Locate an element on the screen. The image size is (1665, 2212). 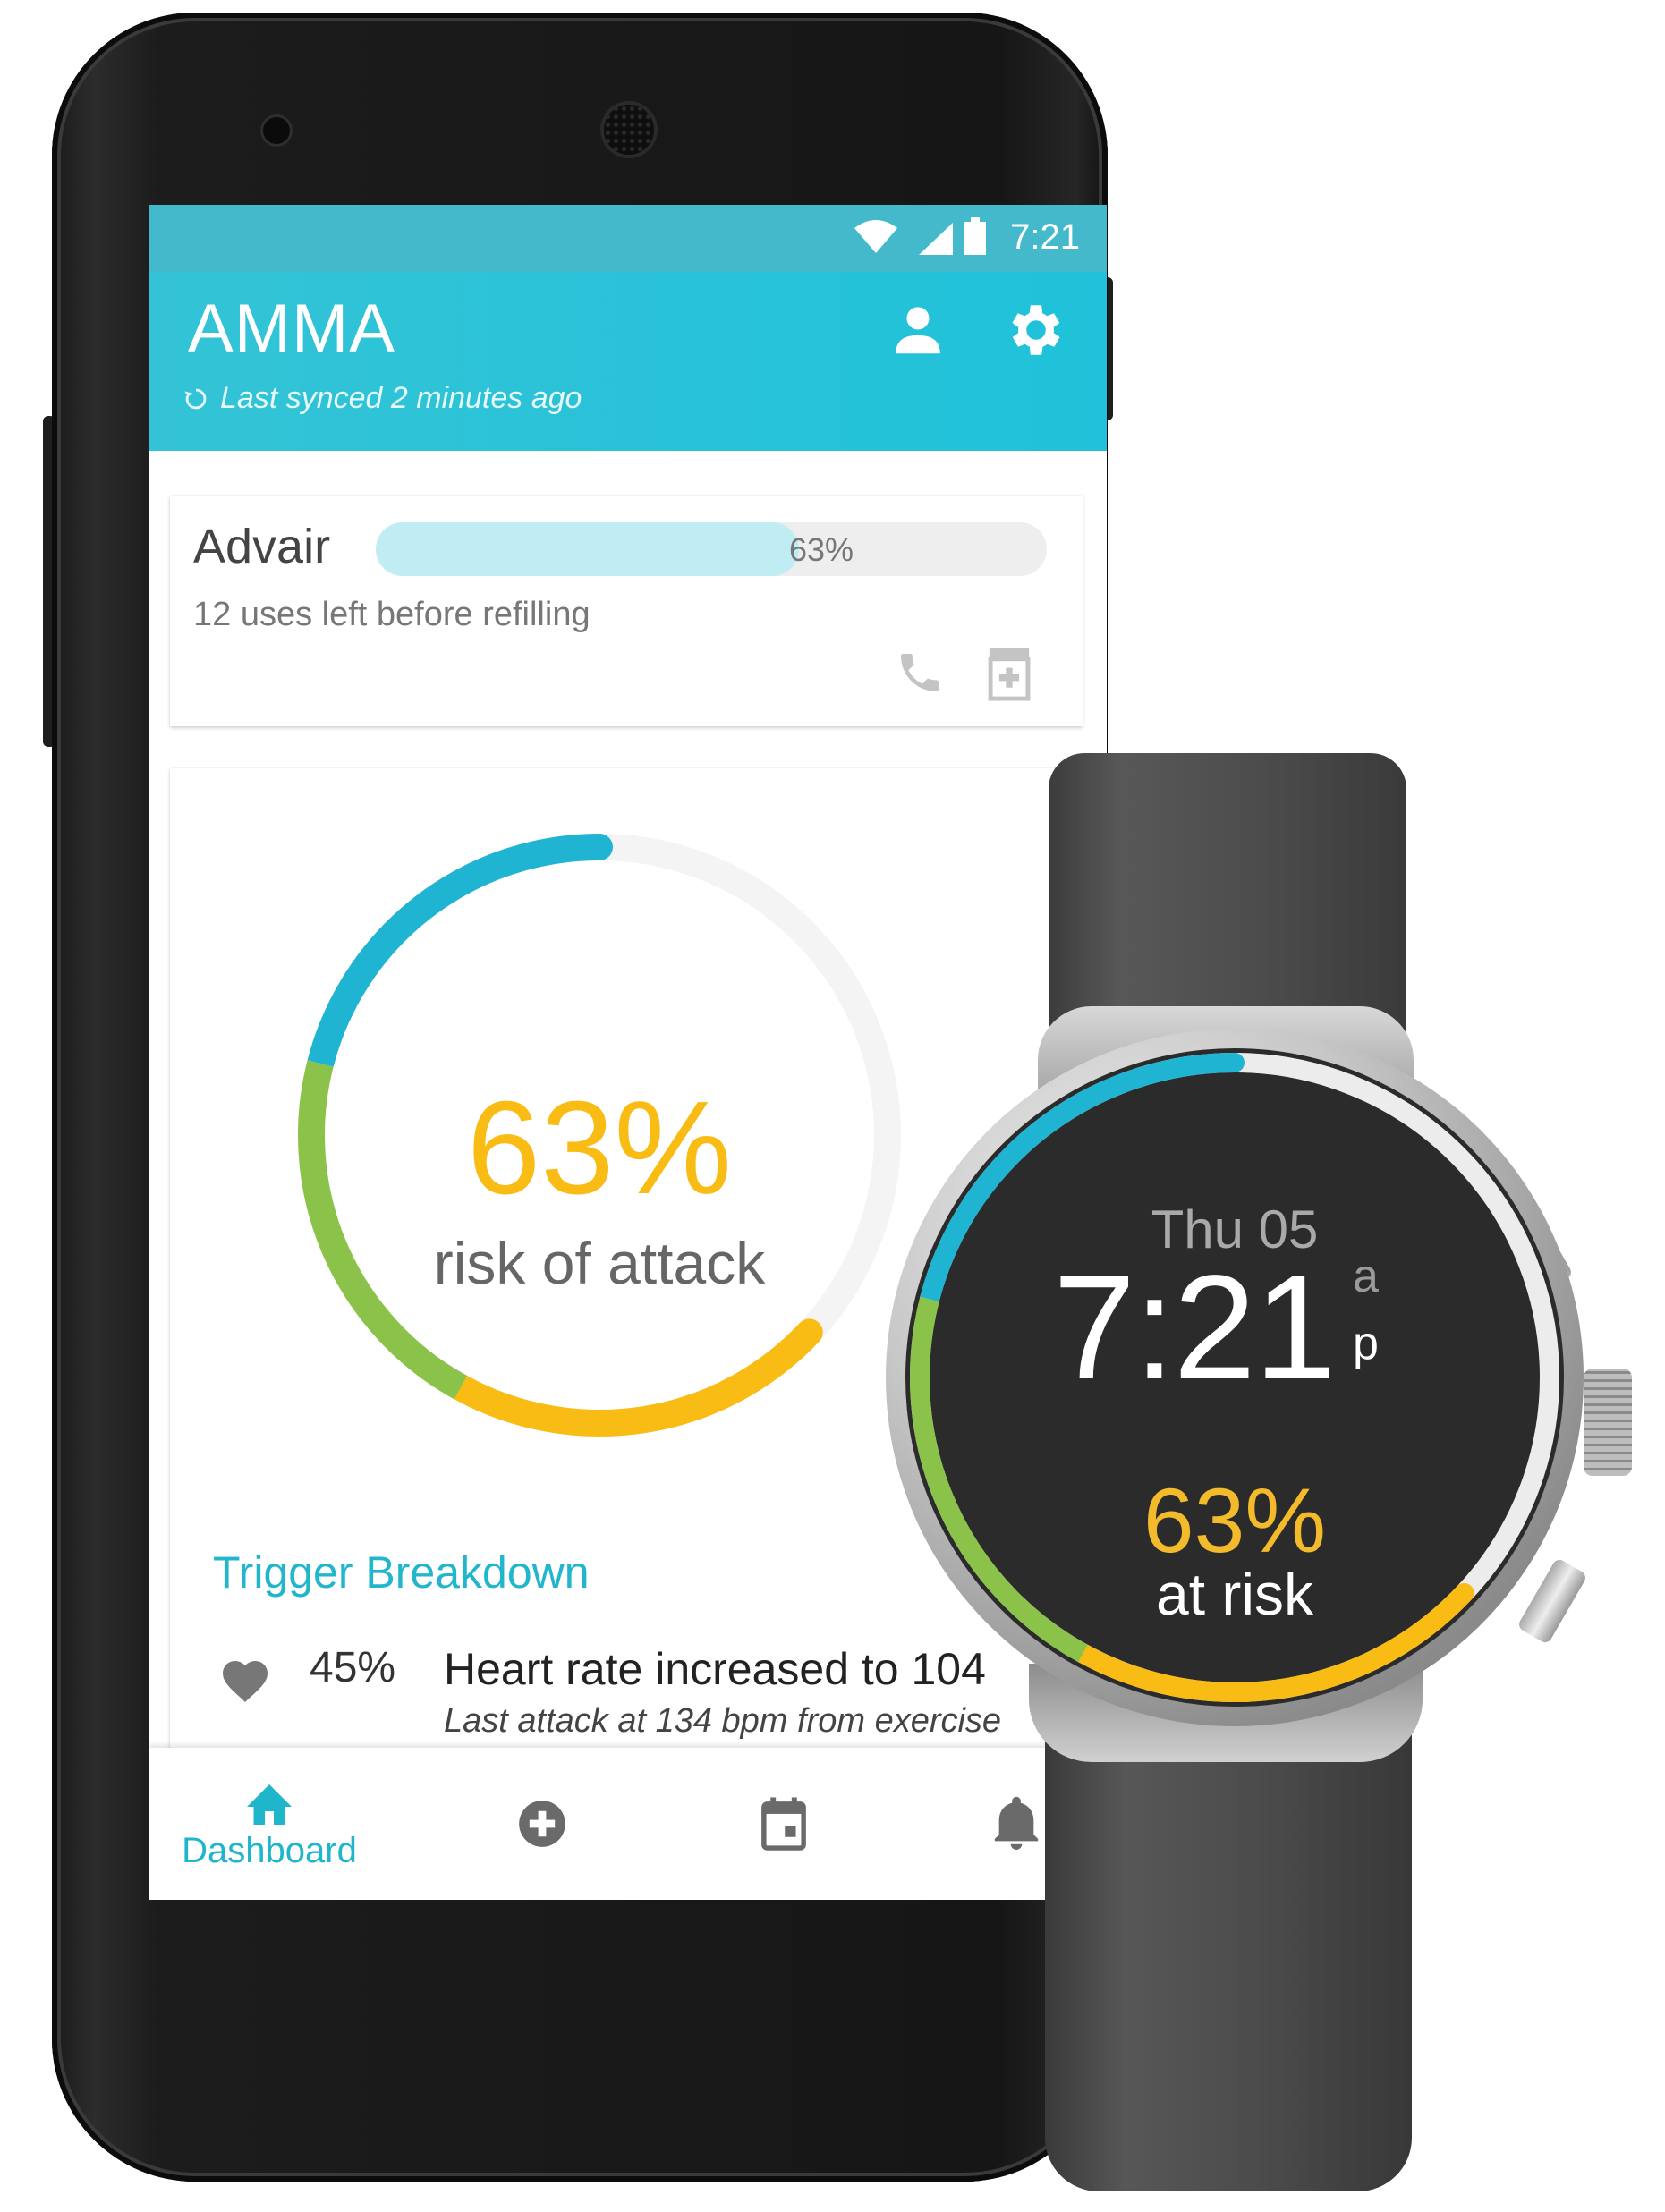
nav-calendar is located at coordinates (784, 1824).